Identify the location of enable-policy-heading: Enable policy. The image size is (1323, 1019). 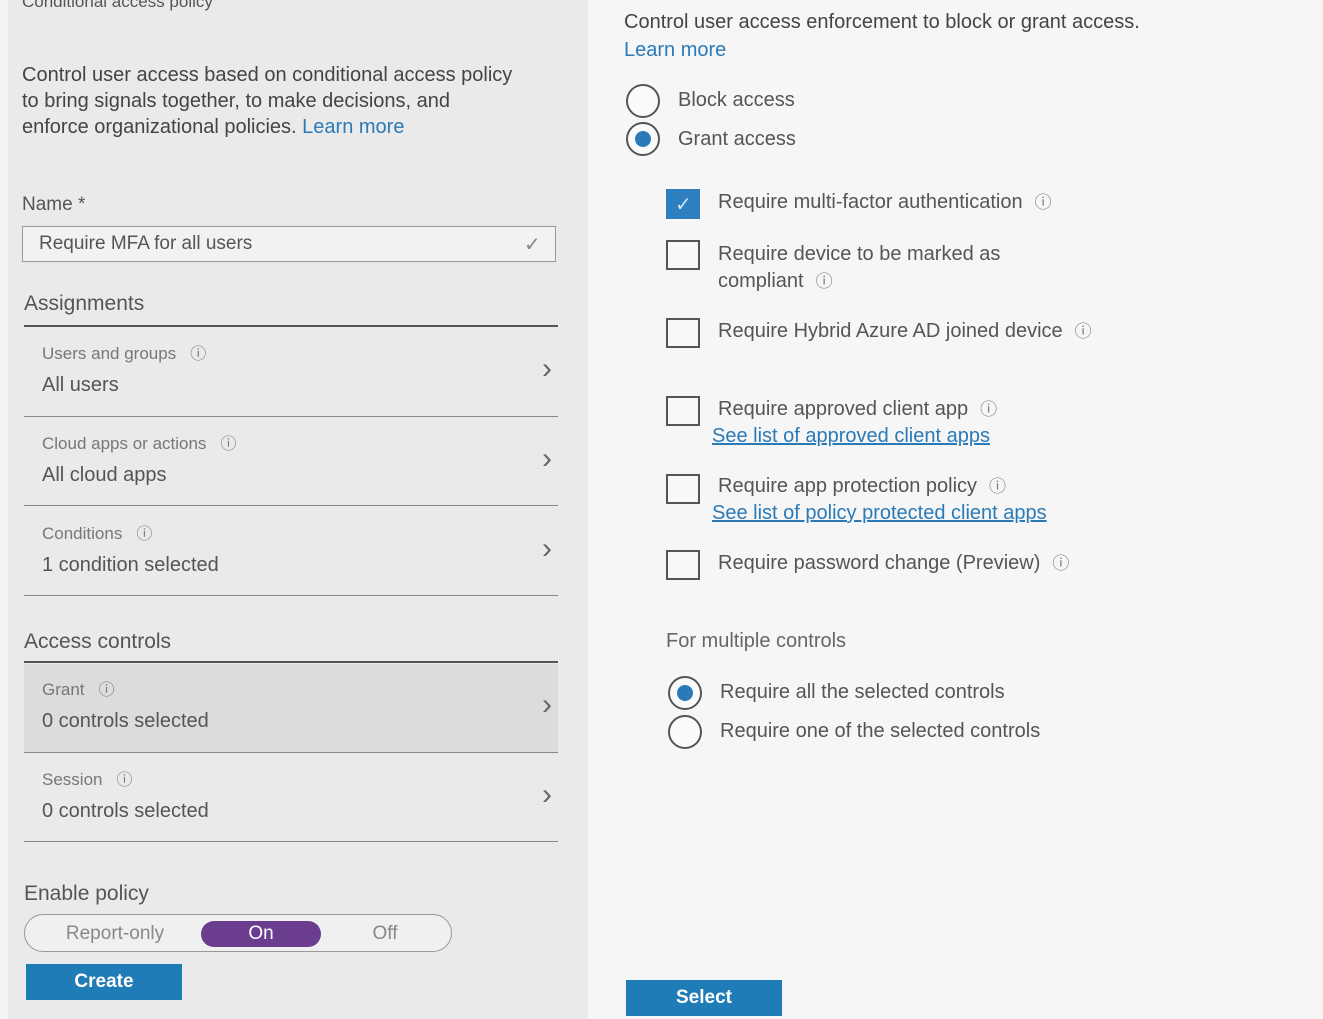
(86, 893).